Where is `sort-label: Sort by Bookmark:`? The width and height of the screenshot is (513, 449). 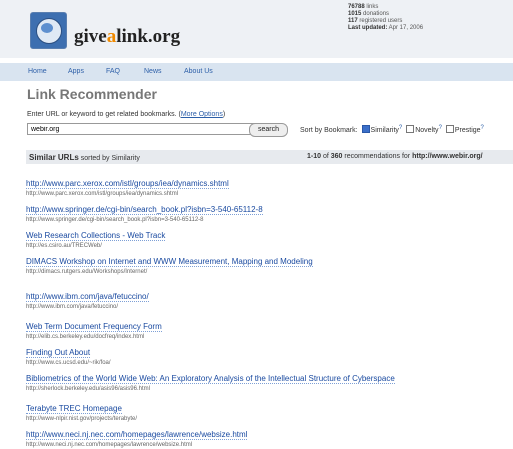
sort-label: Sort by Bookmark: is located at coordinates (329, 130).